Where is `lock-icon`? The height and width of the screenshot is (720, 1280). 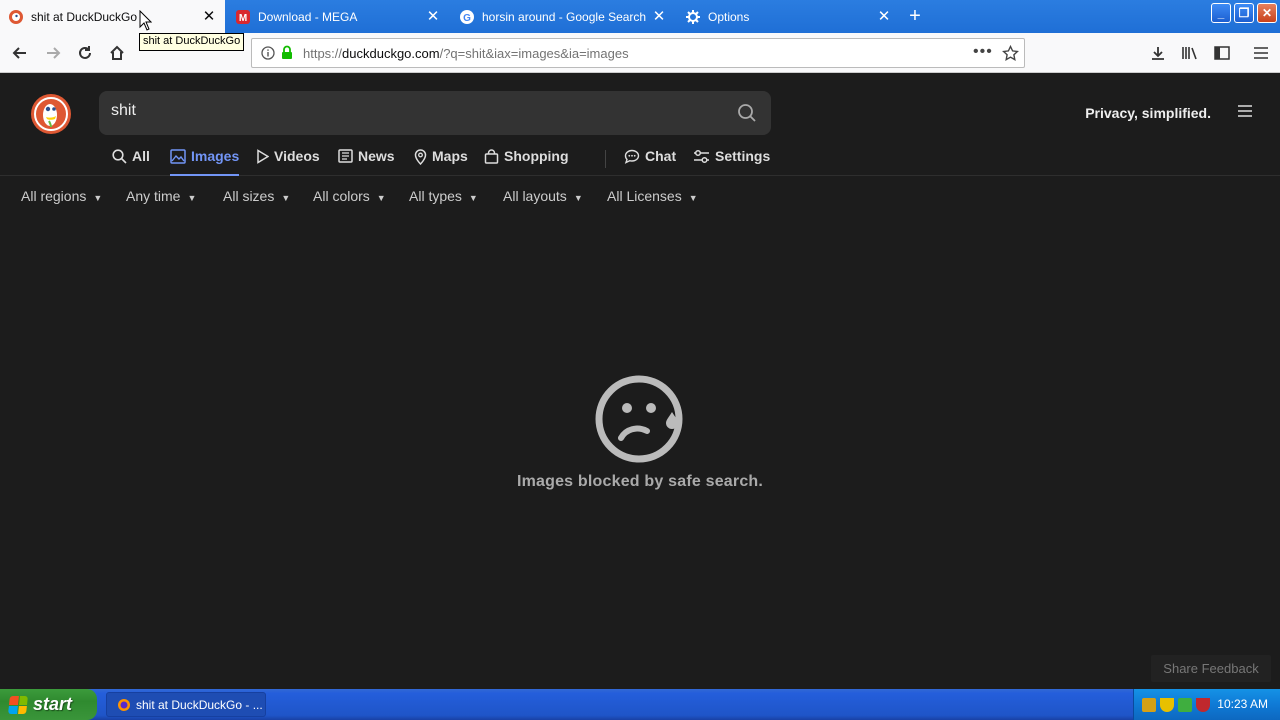
lock-icon is located at coordinates (287, 52).